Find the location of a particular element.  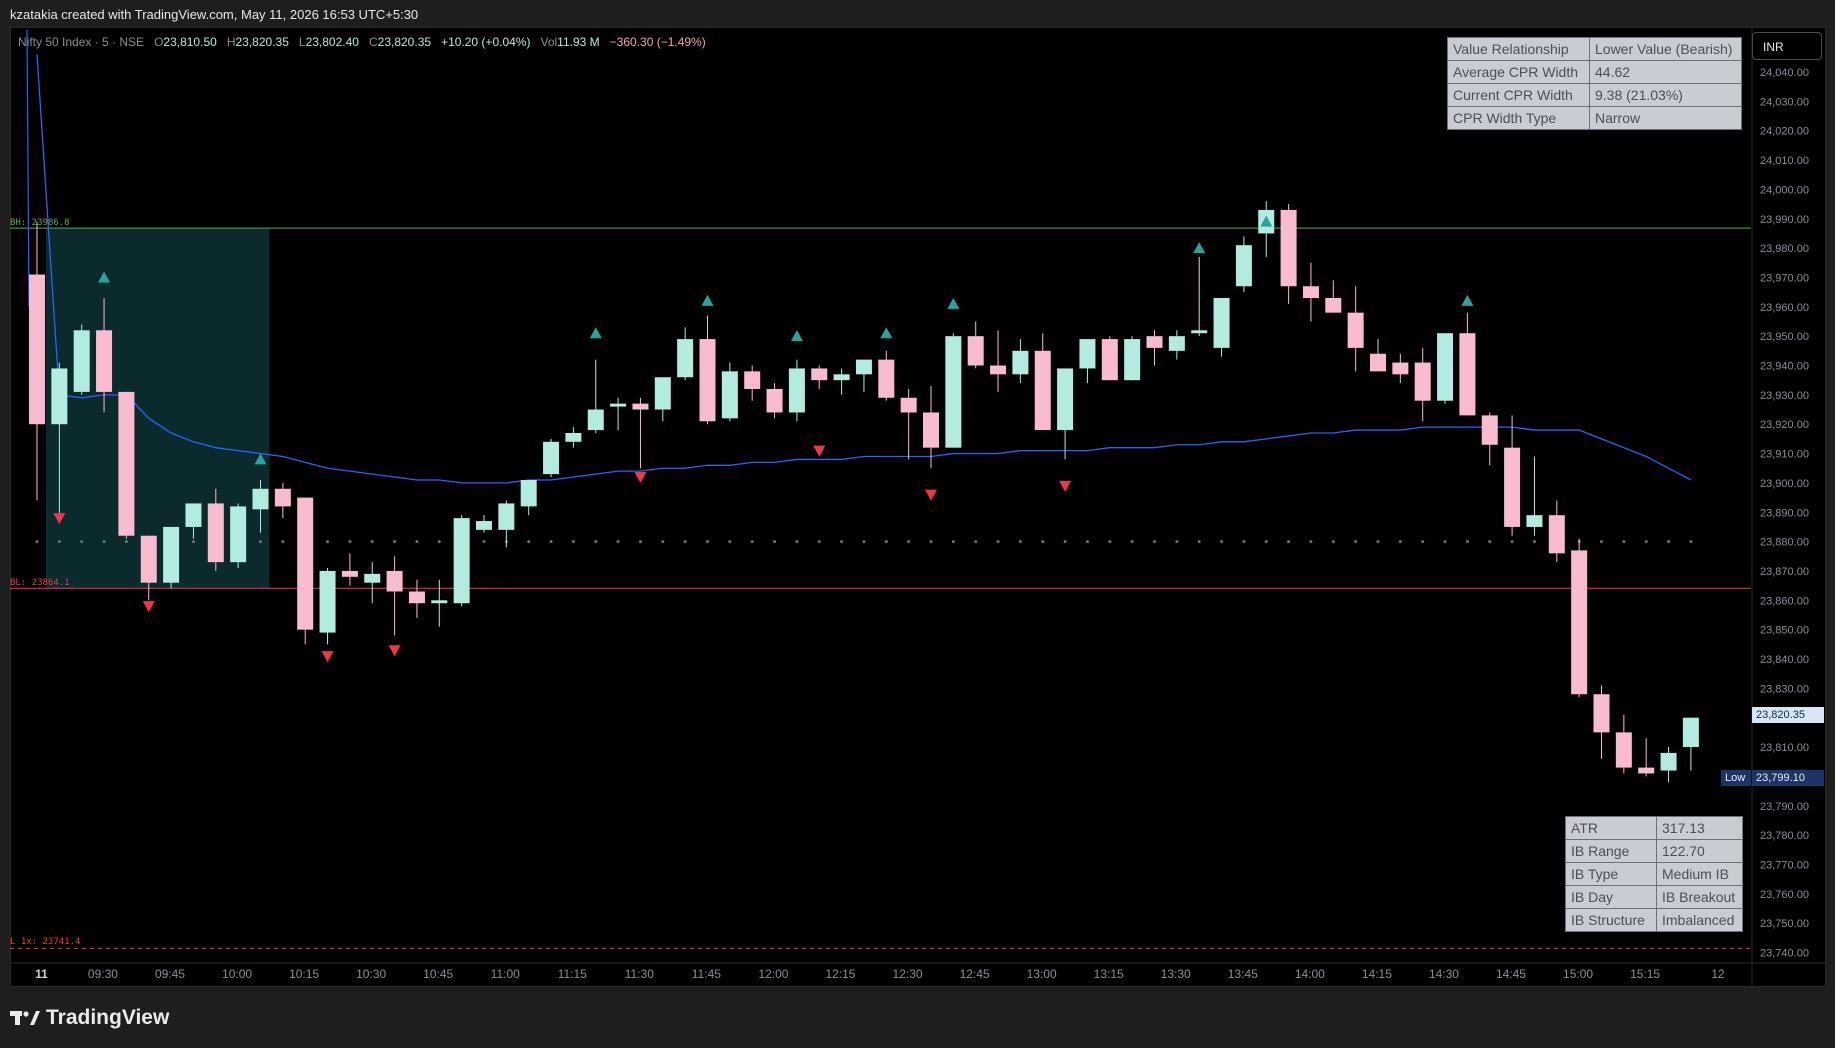

y-tick-label: 23,850.00 is located at coordinates (1784, 631).